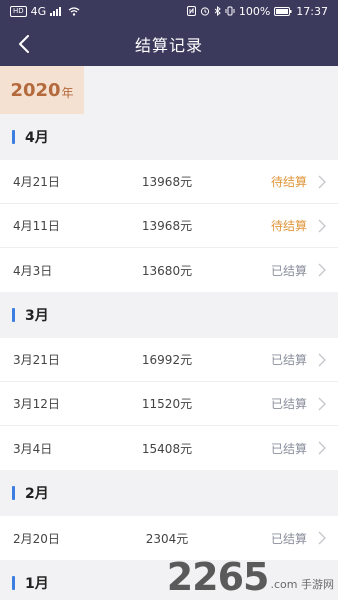 The height and width of the screenshot is (600, 338). Describe the element at coordinates (191, 11) in the screenshot. I see `nfc-icon` at that location.